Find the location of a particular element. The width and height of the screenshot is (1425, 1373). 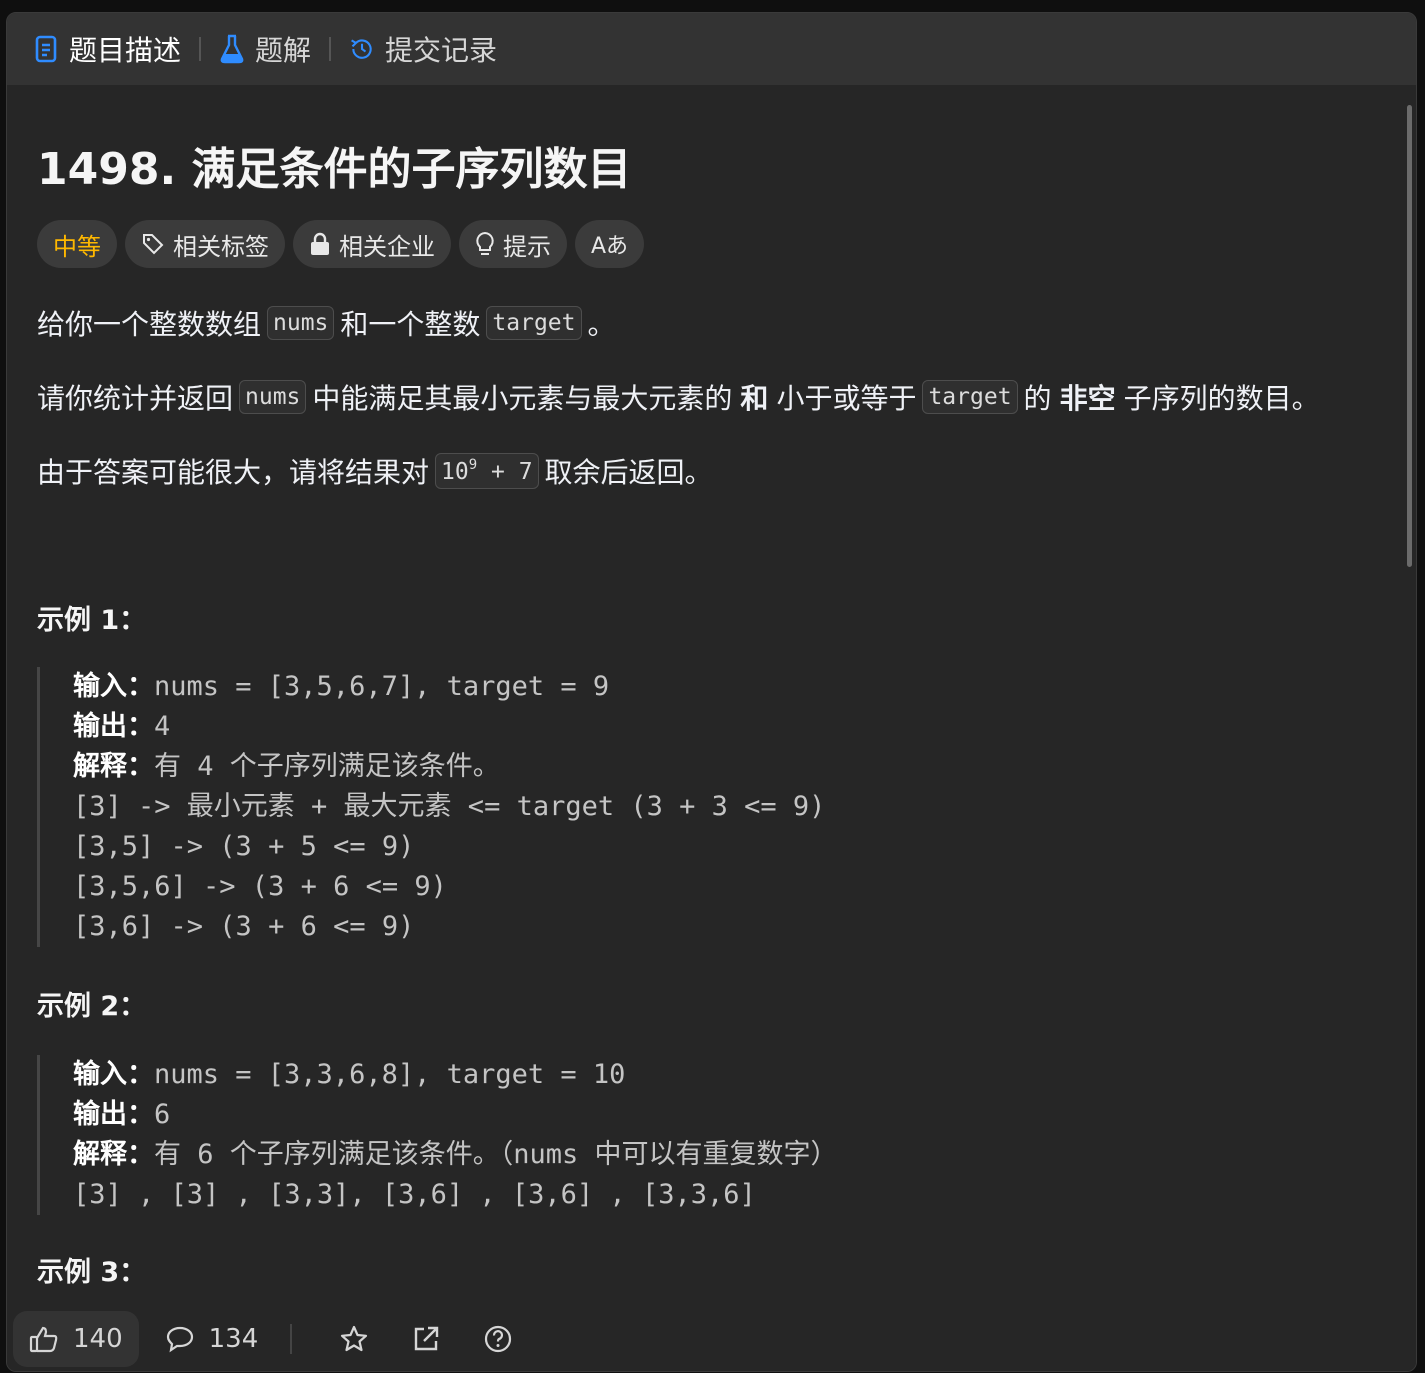

output-value: 6 is located at coordinates (162, 1114).